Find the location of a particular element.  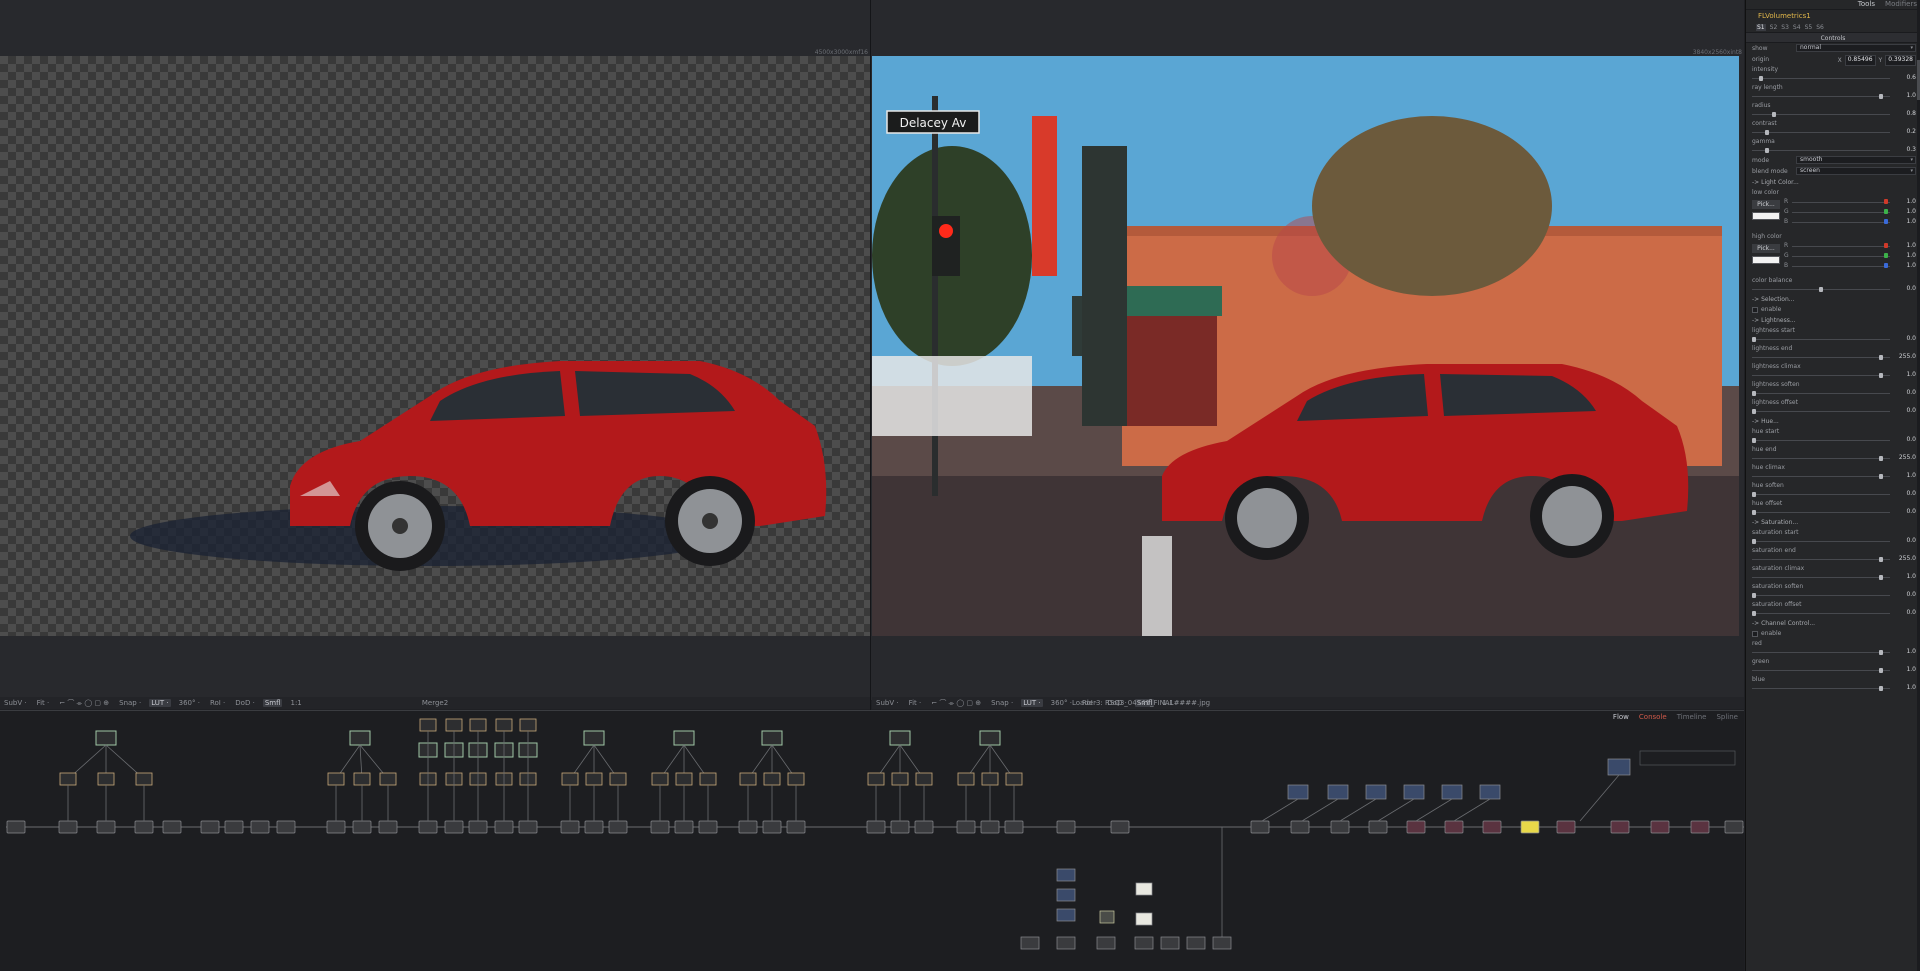

red-value: 1.0 is located at coordinates (1904, 651).